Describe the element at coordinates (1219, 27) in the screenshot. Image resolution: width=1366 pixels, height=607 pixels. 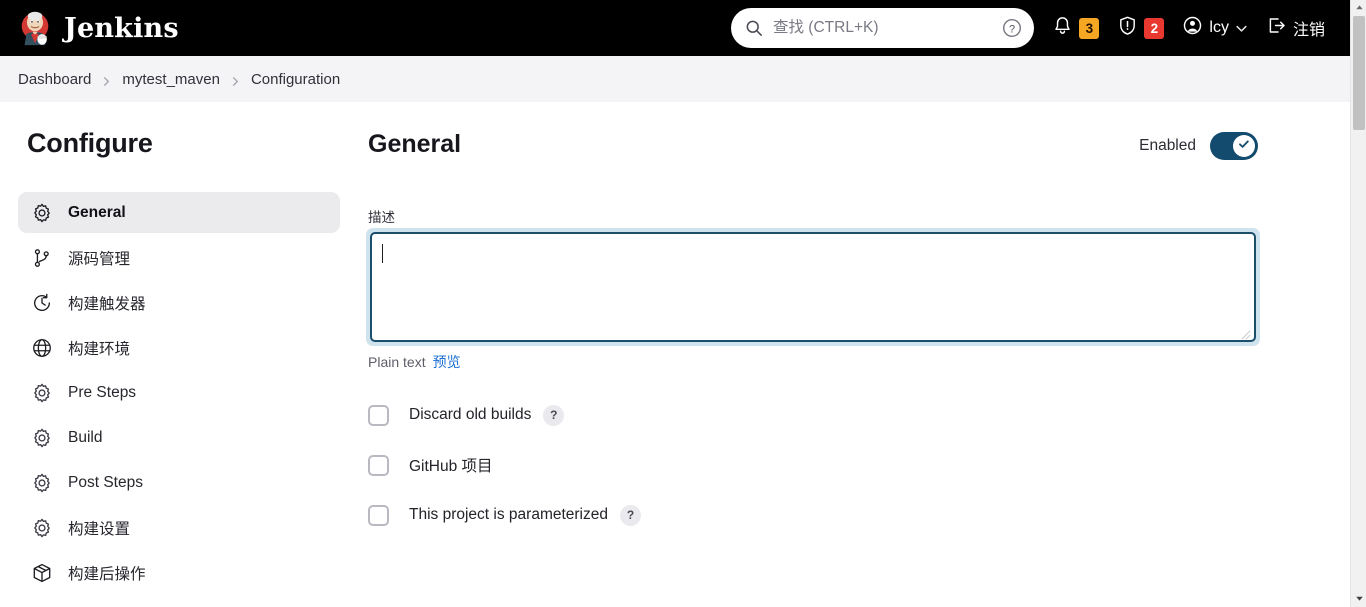
I see `user-name: lcy` at that location.